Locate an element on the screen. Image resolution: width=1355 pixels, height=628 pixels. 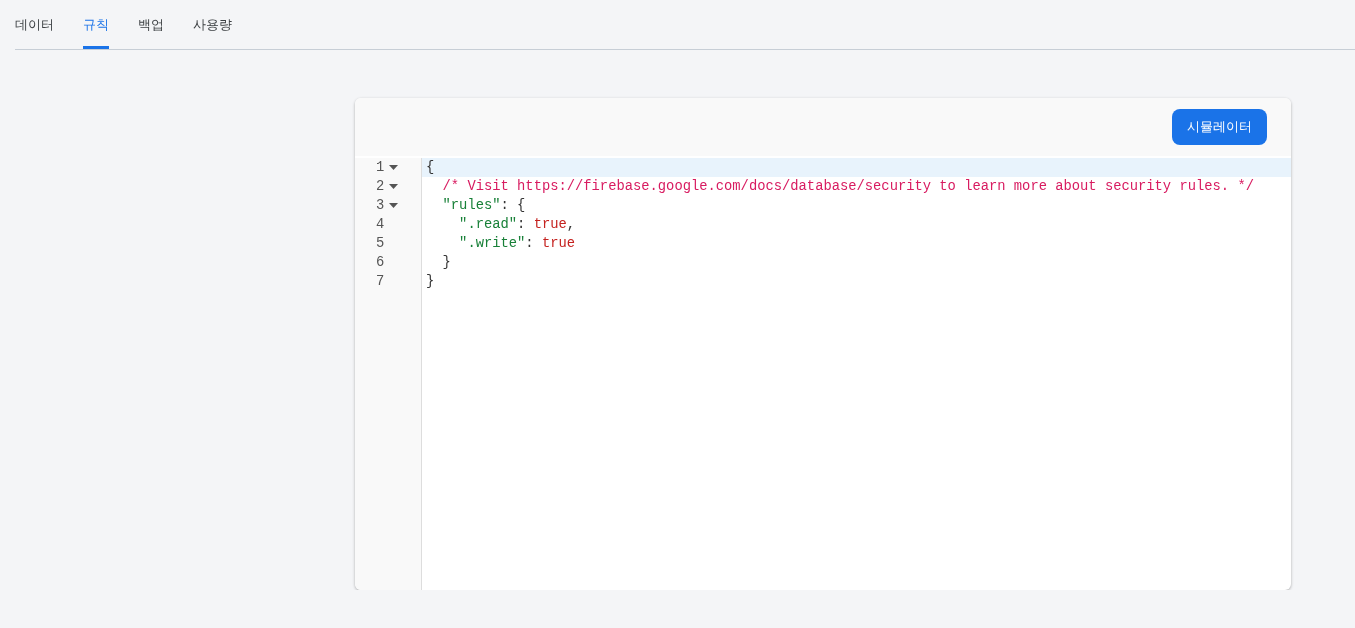
code-key: ".write" is located at coordinates (476, 243).